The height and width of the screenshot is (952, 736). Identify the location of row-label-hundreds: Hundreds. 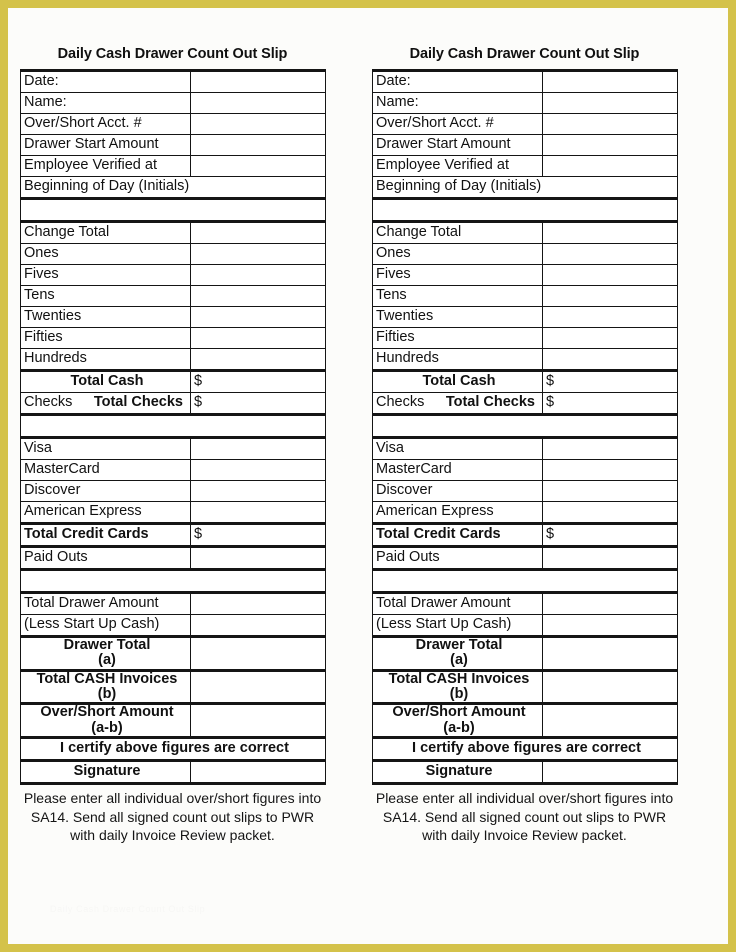
(457, 360).